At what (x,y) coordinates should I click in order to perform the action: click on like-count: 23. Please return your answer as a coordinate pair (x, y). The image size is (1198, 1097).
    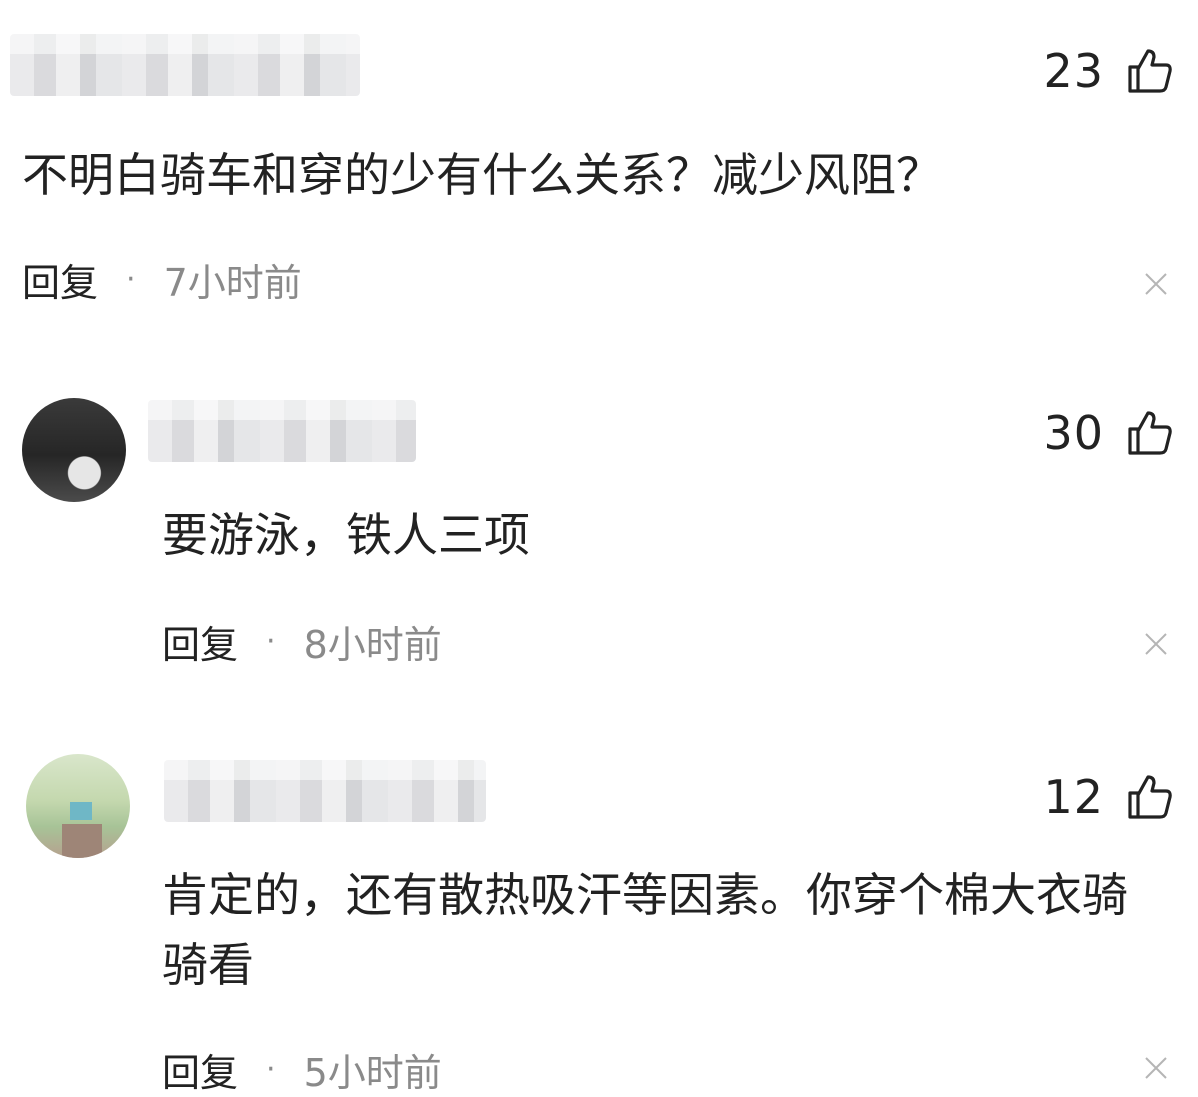
    Looking at the image, I should click on (1073, 71).